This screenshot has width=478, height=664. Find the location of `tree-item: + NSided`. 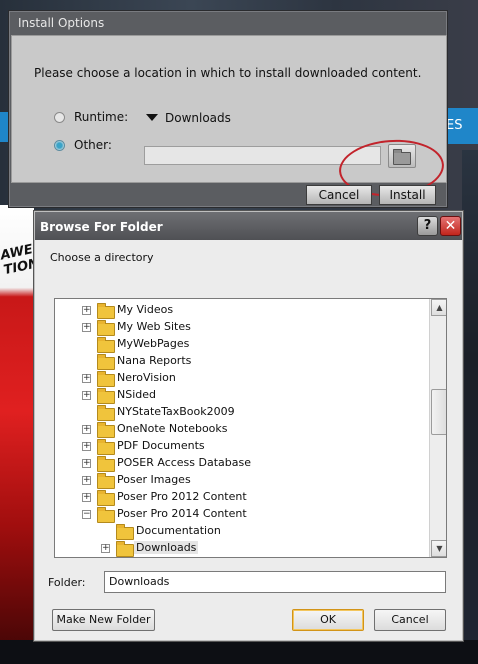

tree-item: + NSided is located at coordinates (241, 395).